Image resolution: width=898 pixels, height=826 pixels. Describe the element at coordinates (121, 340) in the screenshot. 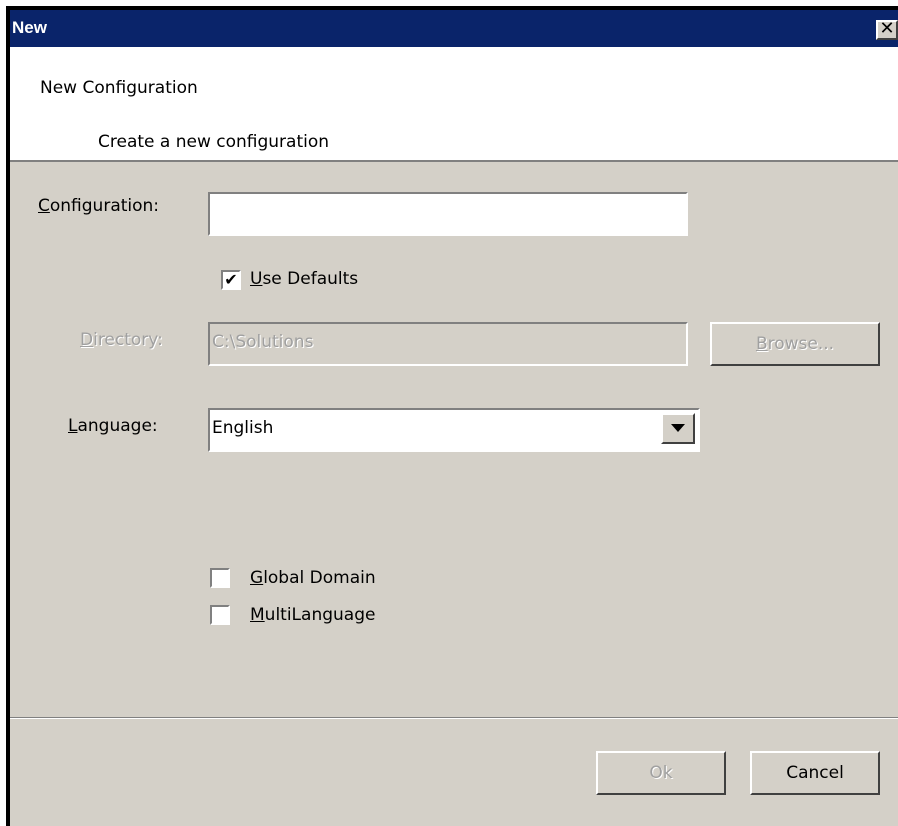

I see `directory-label: Directory:` at that location.